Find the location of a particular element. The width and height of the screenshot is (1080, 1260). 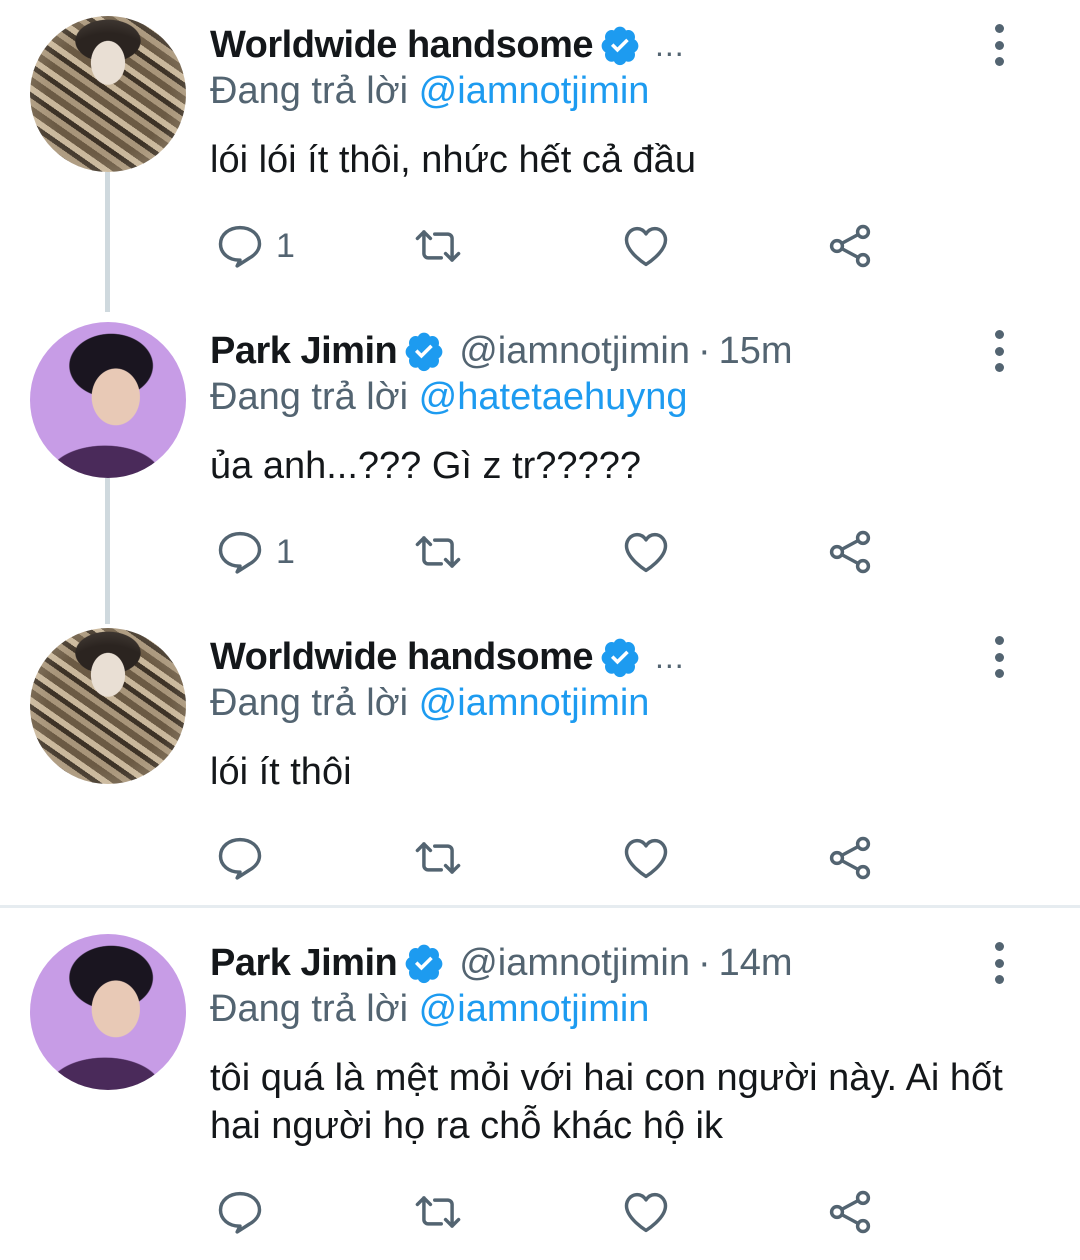

tweet-text: ủa anh...??? Gì z tr????? is located at coordinates (425, 466).